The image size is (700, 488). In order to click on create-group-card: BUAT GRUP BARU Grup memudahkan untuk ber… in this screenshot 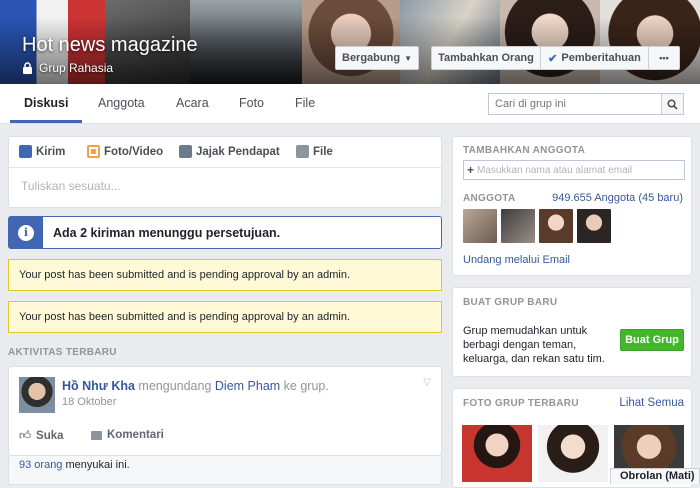, I will do `click(572, 332)`.